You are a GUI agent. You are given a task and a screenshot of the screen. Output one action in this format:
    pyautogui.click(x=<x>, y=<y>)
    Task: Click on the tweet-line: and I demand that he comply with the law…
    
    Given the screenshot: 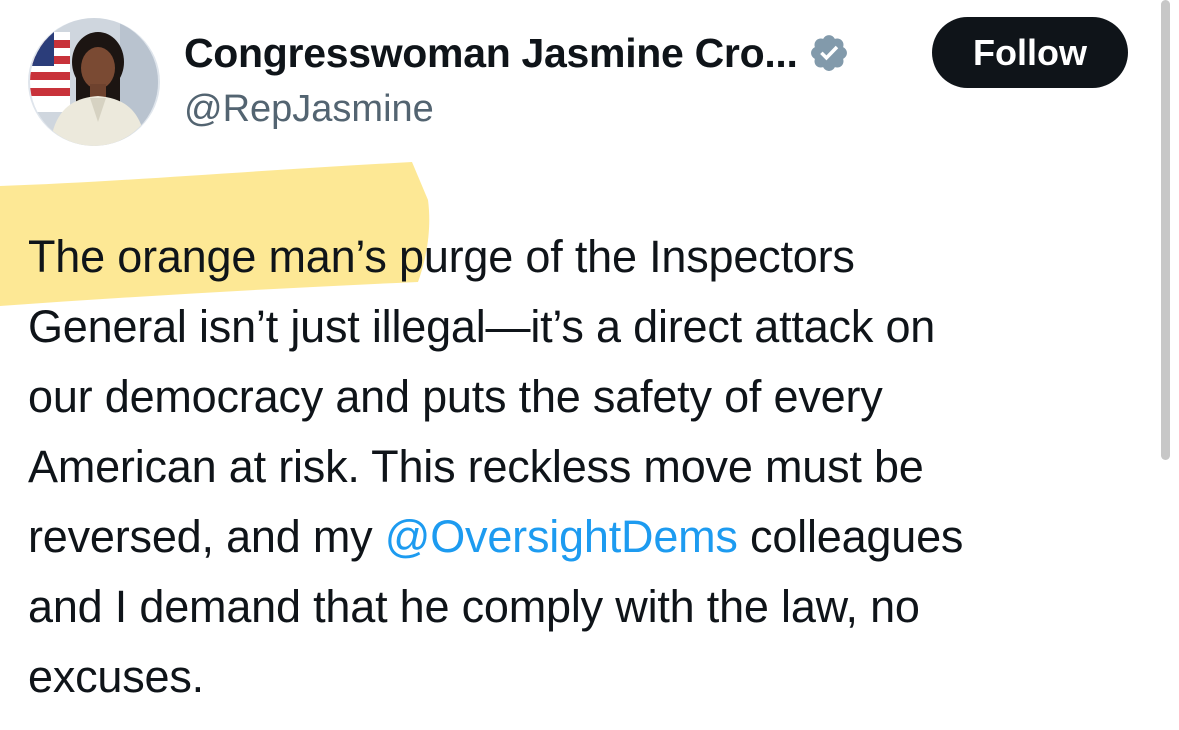 What is the action you would take?
    pyautogui.click(x=474, y=606)
    